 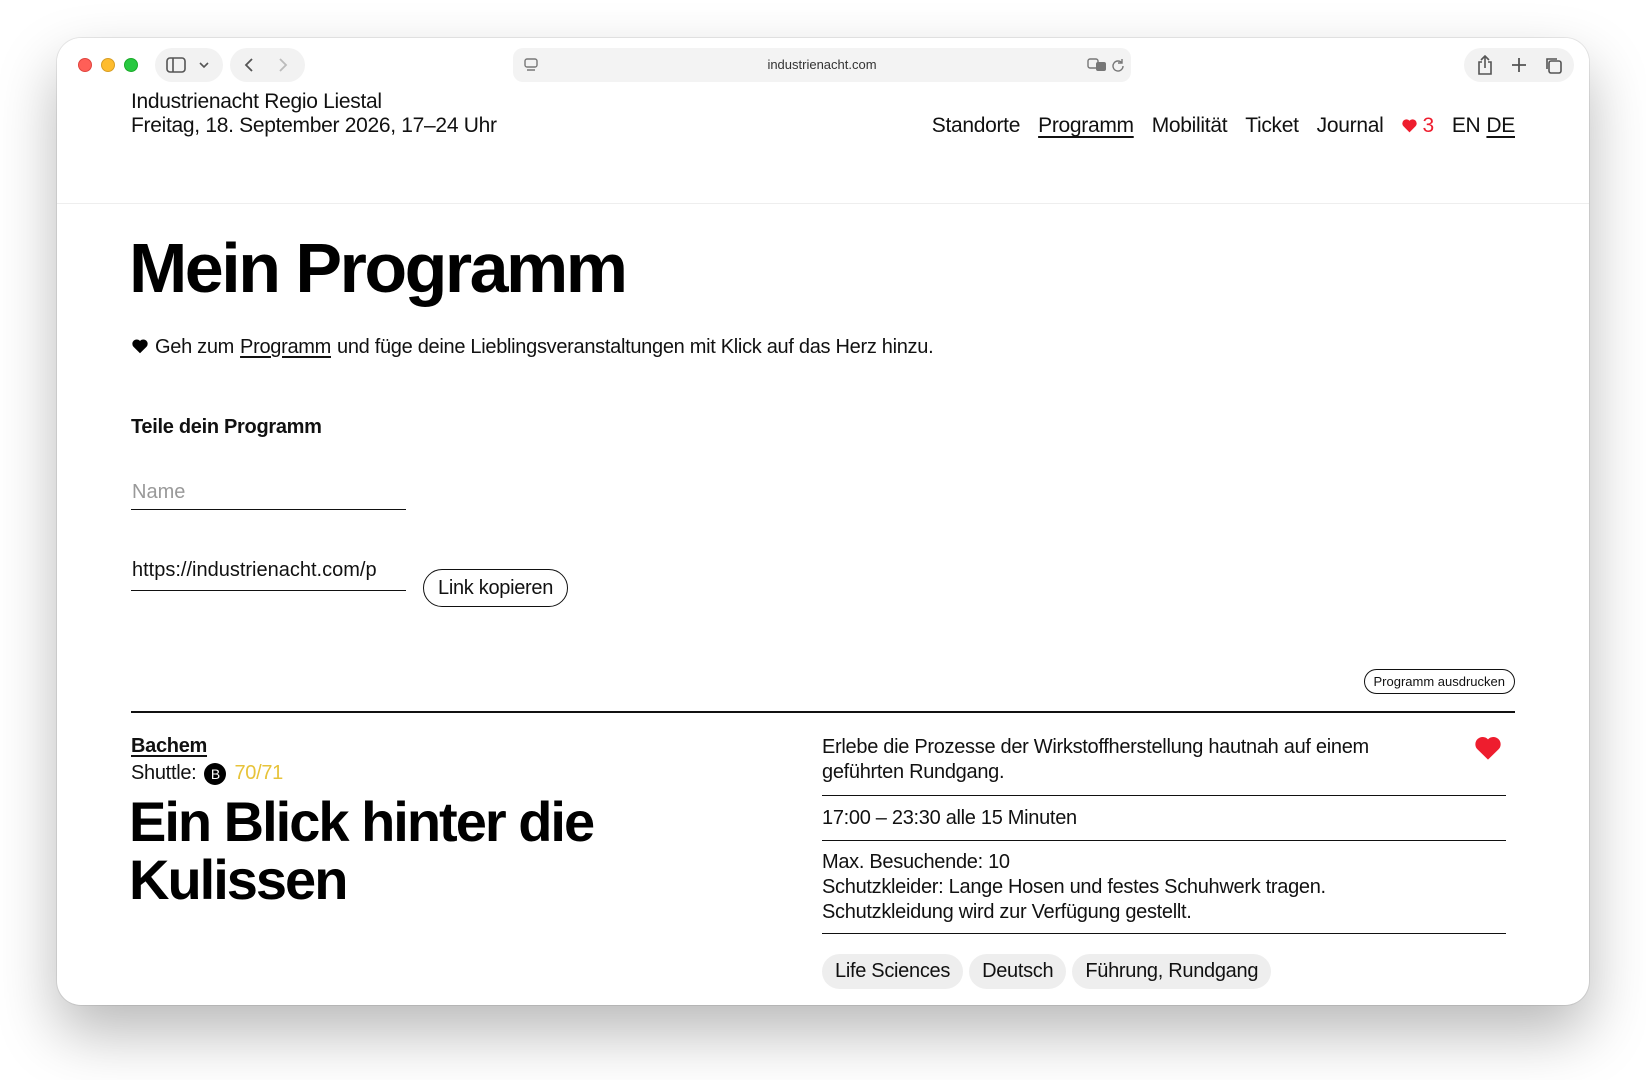 What do you see at coordinates (108, 65) in the screenshot?
I see `minimize-window-button` at bounding box center [108, 65].